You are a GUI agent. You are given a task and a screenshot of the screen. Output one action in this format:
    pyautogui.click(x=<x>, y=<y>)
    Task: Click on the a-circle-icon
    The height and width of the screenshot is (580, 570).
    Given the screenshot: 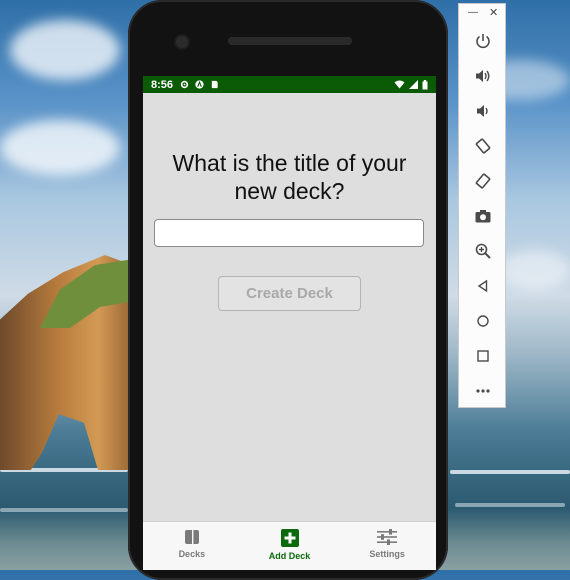 What is the action you would take?
    pyautogui.click(x=199, y=84)
    